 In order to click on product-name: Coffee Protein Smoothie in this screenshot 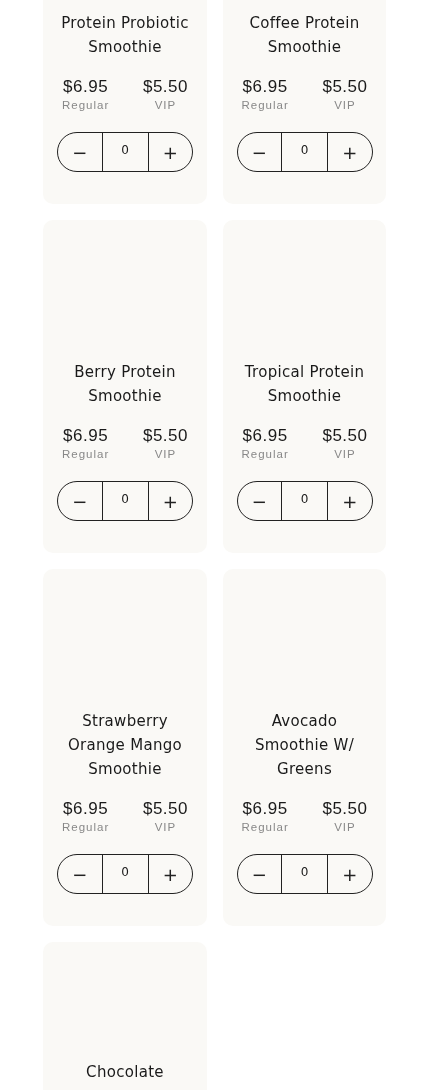, I will do `click(304, 35)`.